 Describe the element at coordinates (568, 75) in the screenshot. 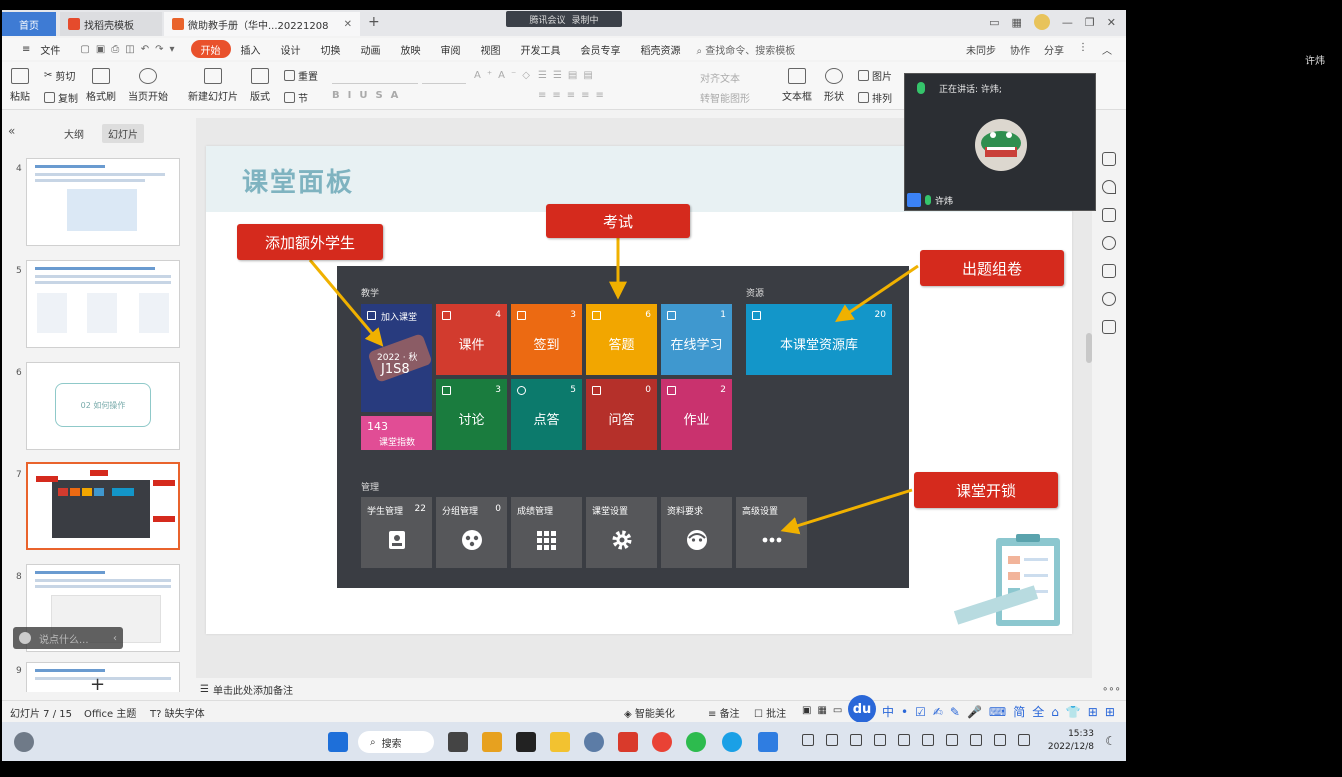

I see `paragraph-buttons: ☰☰▤▤` at that location.